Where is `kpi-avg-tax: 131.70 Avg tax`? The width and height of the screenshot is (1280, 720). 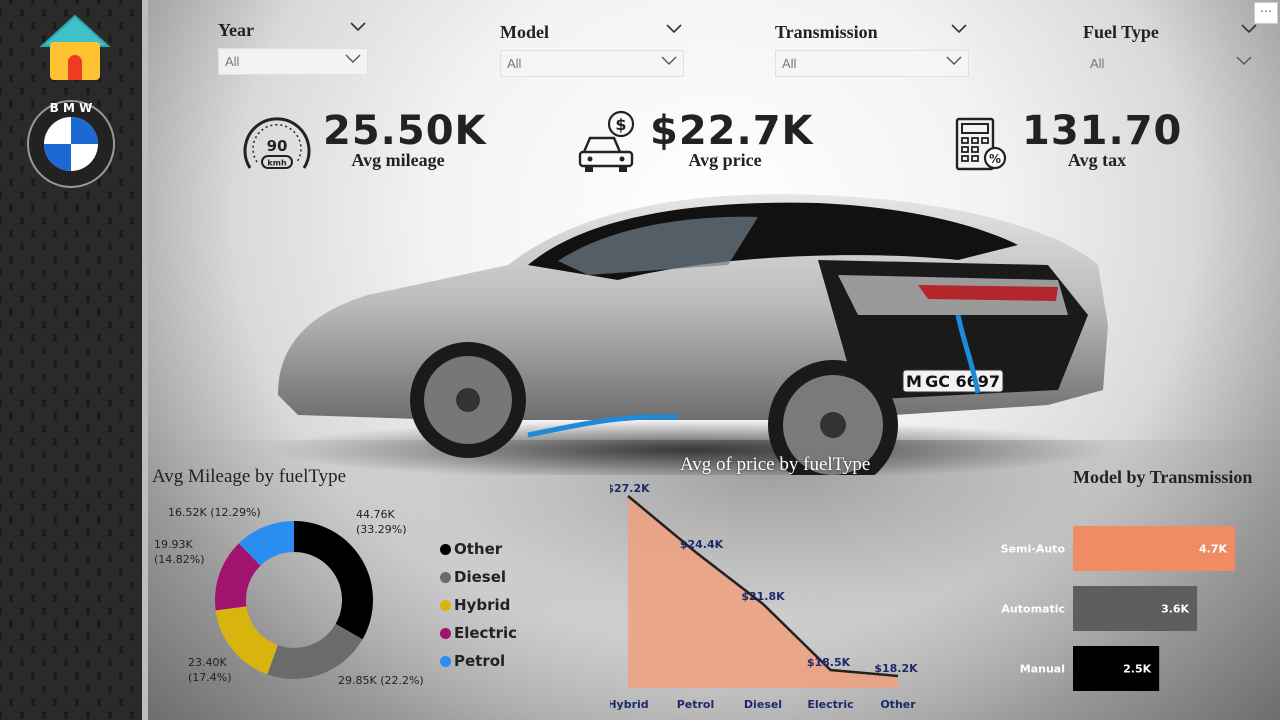 kpi-avg-tax: 131.70 Avg tax is located at coordinates (1102, 139).